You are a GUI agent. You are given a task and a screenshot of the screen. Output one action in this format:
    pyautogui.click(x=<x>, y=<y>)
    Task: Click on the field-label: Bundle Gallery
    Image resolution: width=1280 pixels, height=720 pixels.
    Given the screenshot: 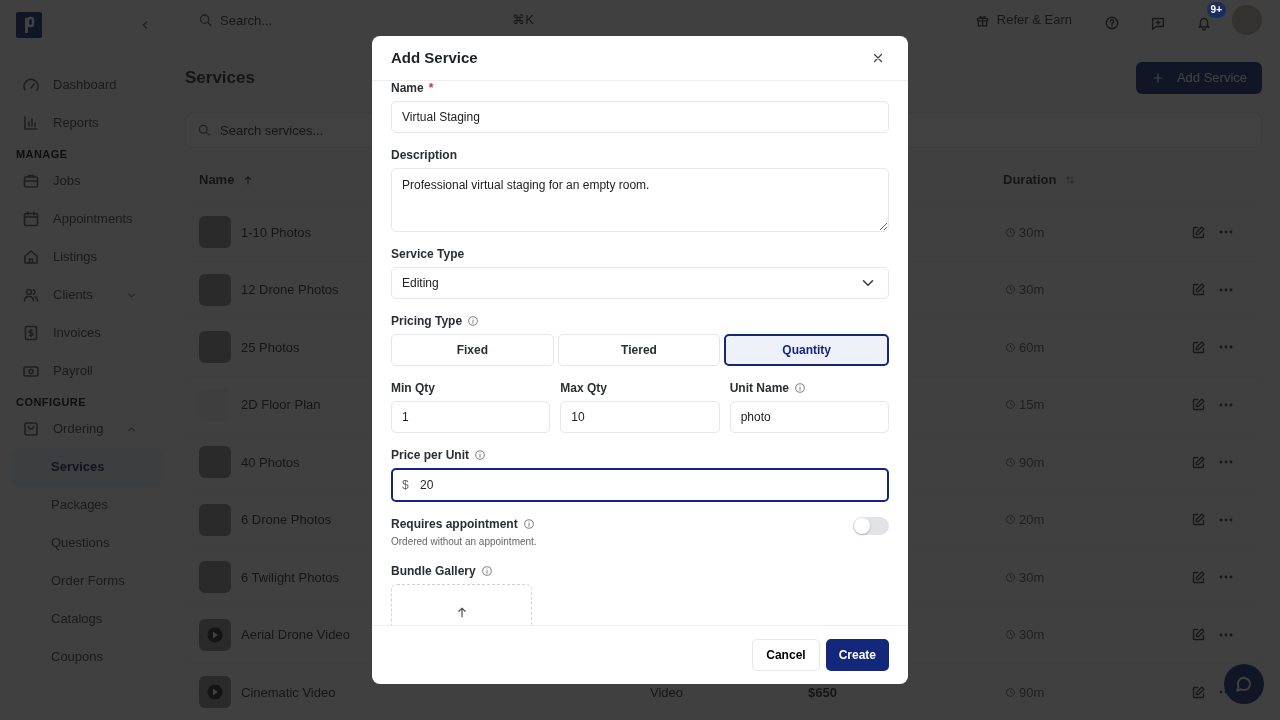 What is the action you would take?
    pyautogui.click(x=433, y=571)
    